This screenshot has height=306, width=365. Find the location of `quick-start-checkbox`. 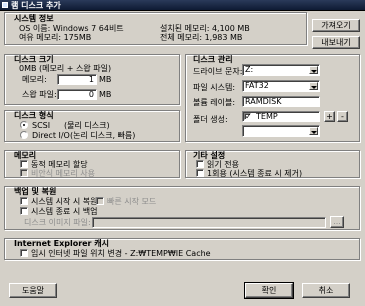

quick-start-checkbox is located at coordinates (100, 201).